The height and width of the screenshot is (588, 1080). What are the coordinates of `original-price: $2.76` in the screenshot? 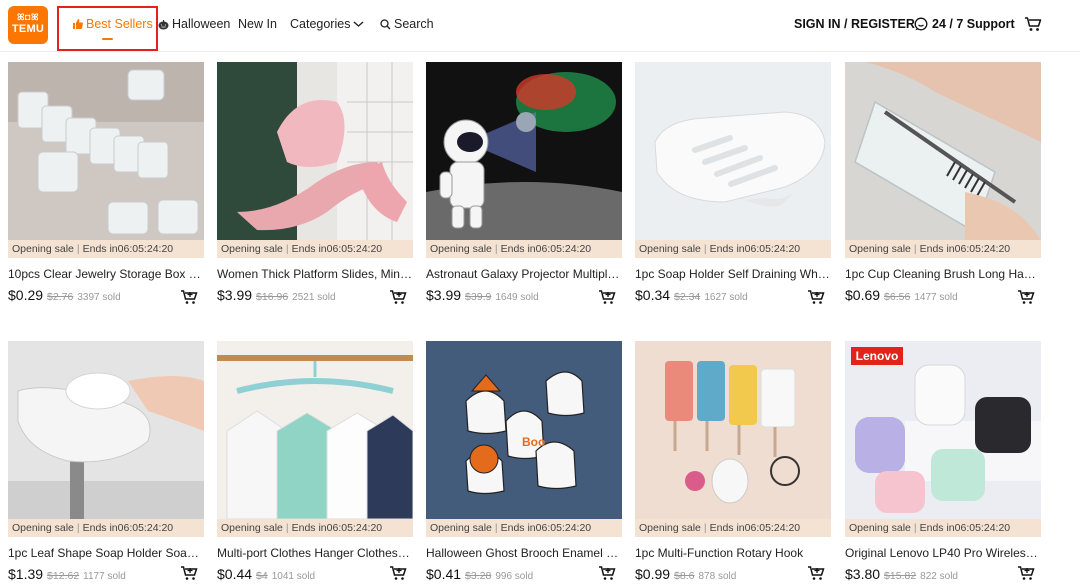 It's located at (60, 297).